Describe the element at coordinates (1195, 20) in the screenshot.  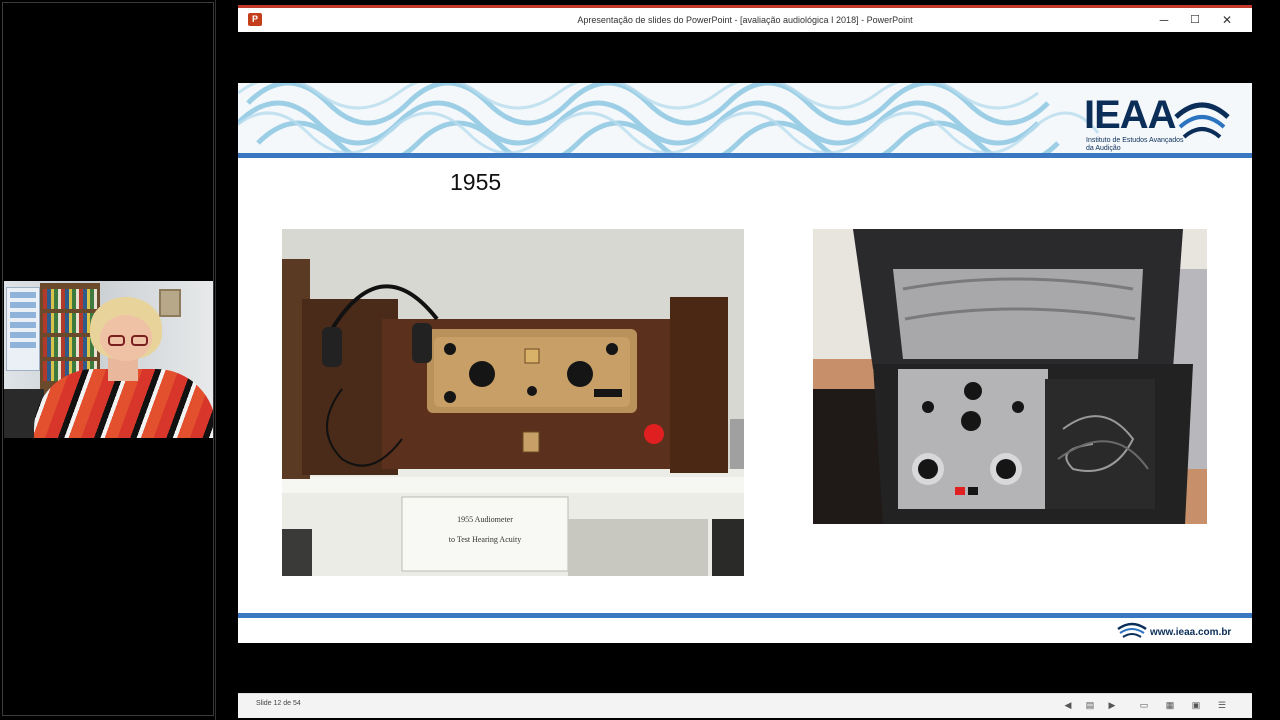
I see `maximize-button: ☐` at that location.